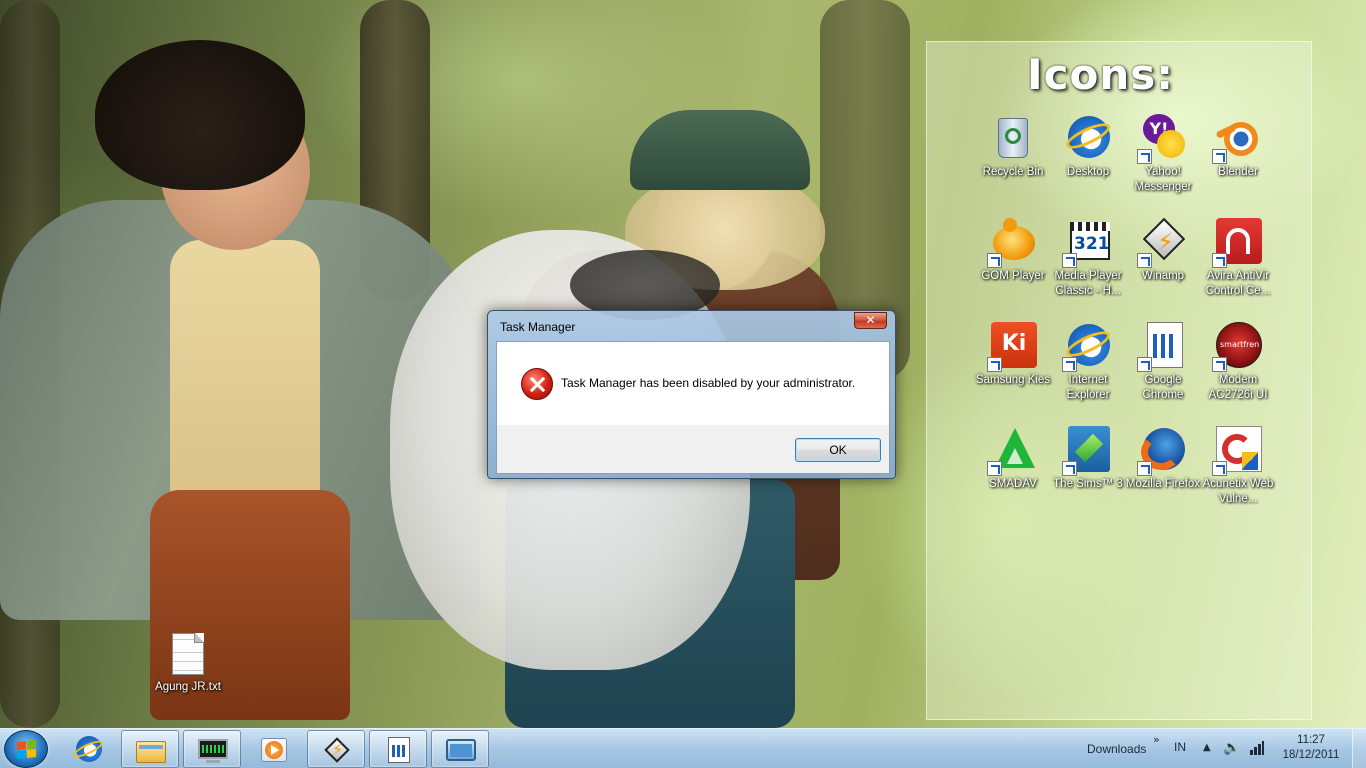 Image resolution: width=1366 pixels, height=768 pixels. Describe the element at coordinates (1163, 276) in the screenshot. I see `desktop-icon-label: Winamp` at that location.